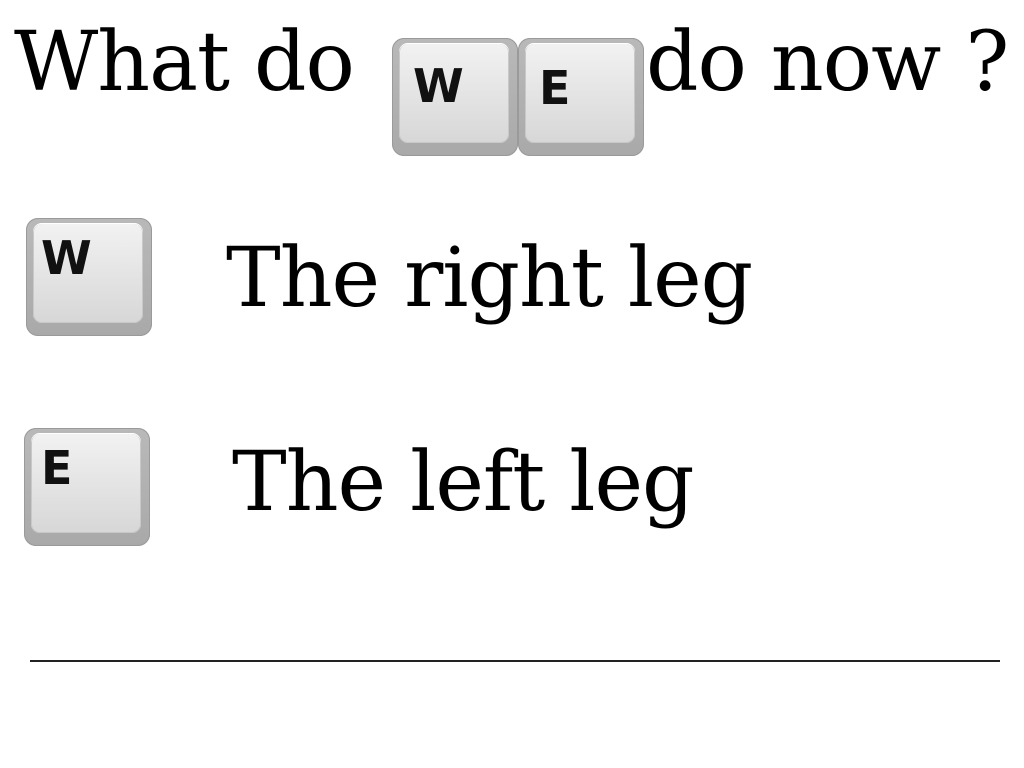 The image size is (1024, 768). I want to click on option-label-right-leg: The right leg, so click(489, 278).